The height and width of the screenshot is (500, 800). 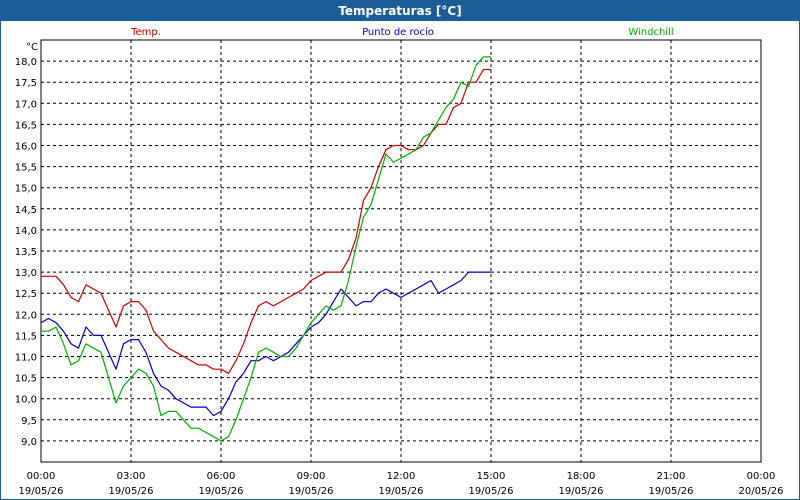 I want to click on y-tick-label: 11,5, so click(x=26, y=336).